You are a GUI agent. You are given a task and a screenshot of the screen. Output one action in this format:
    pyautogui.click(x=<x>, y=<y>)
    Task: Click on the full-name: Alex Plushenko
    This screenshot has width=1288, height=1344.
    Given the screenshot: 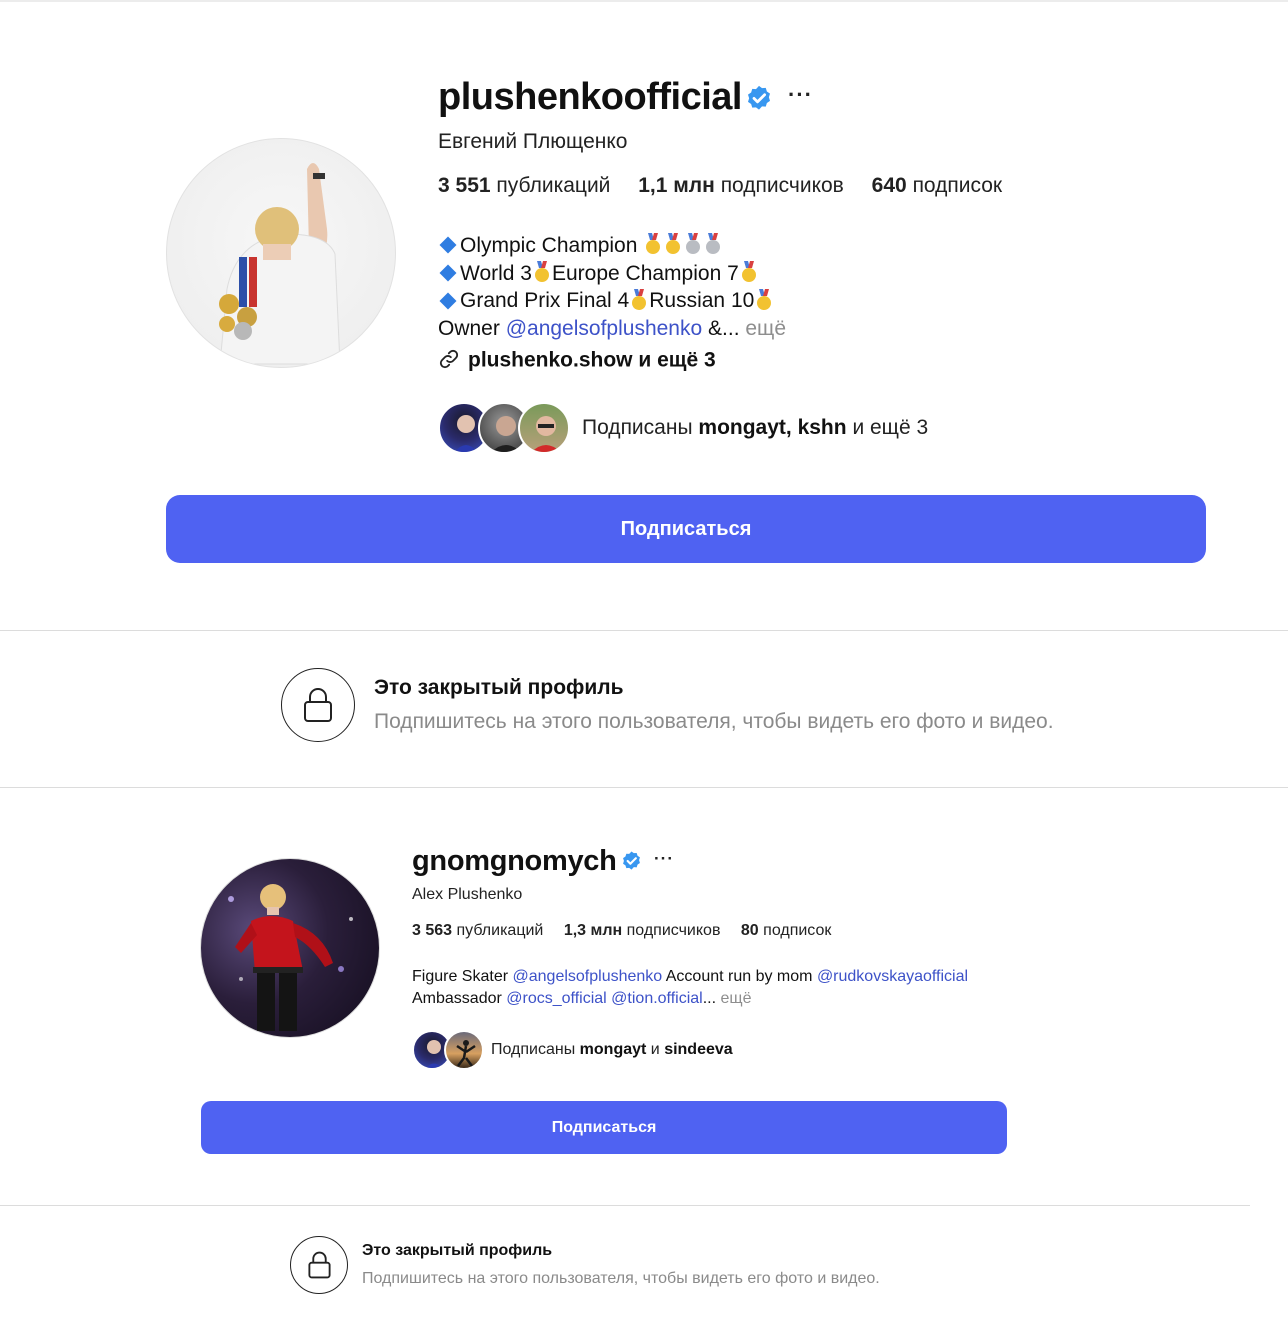 What is the action you would take?
    pyautogui.click(x=467, y=894)
    